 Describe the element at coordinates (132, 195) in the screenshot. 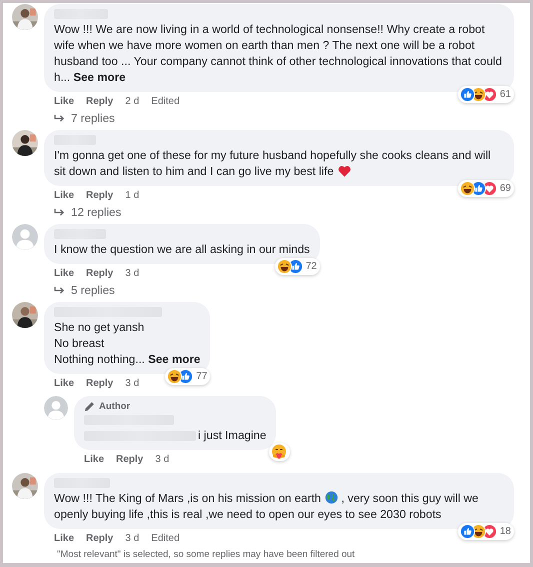

I see `timestamp: 1 d` at that location.